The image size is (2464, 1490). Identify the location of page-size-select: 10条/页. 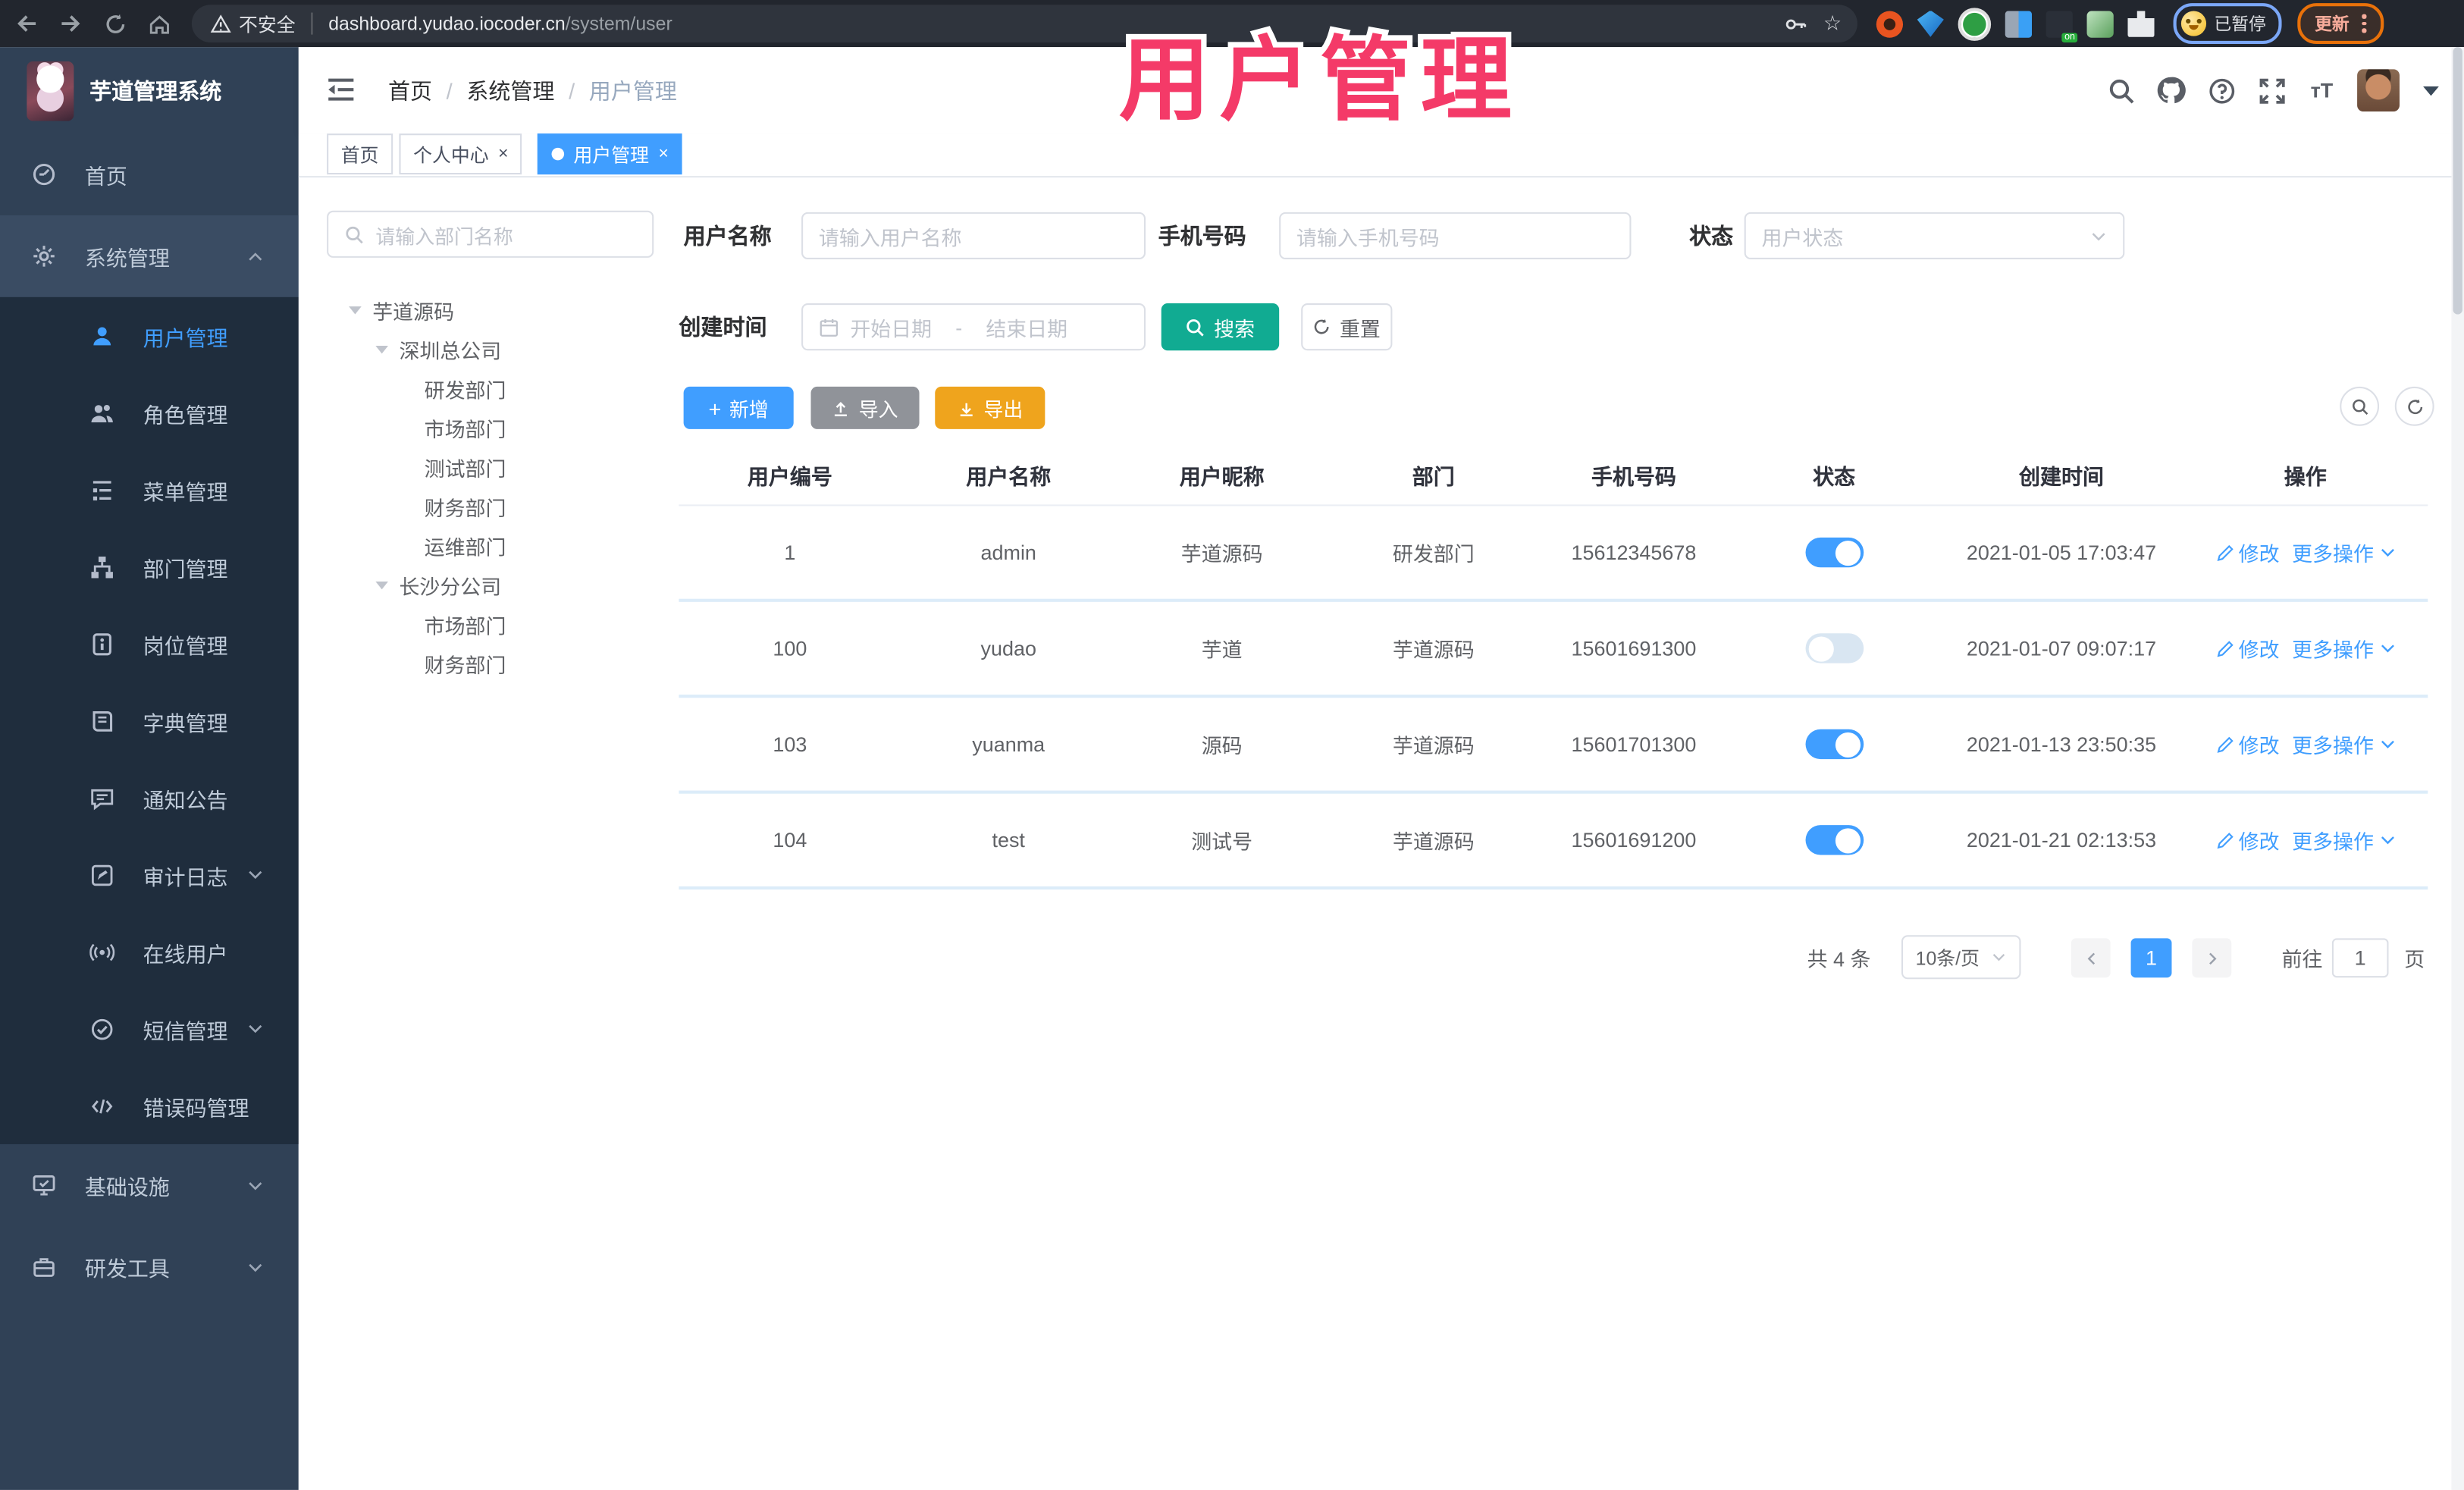
(1961, 957).